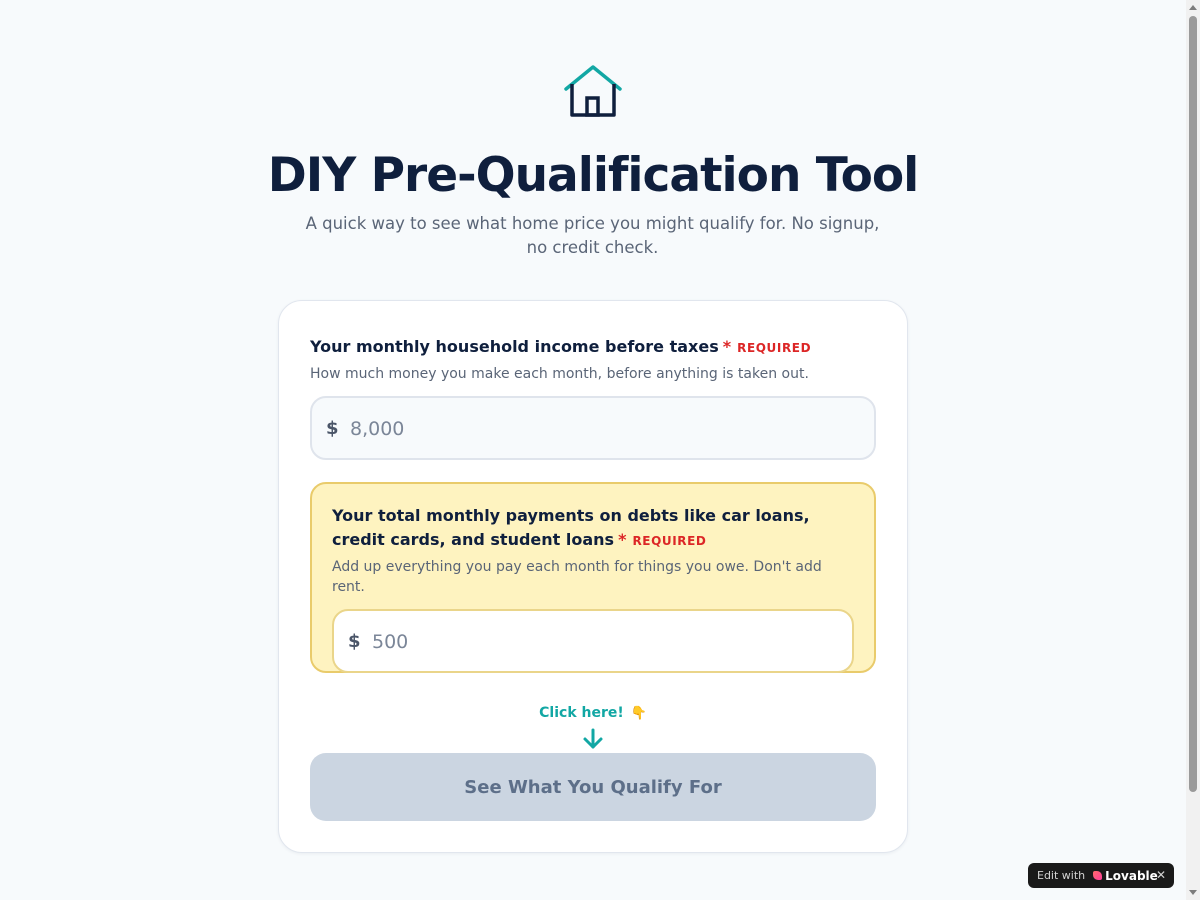 Image resolution: width=1200 pixels, height=900 pixels. Describe the element at coordinates (1193, 892) in the screenshot. I see `scroll-down-arrow-icon` at that location.